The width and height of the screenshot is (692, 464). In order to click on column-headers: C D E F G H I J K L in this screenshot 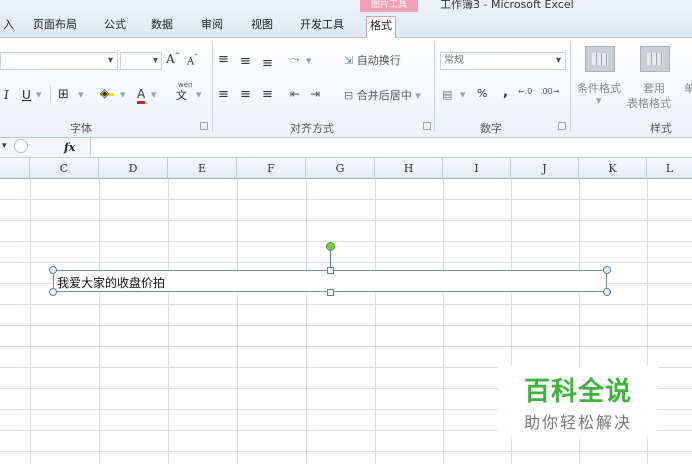, I will do `click(346, 168)`.